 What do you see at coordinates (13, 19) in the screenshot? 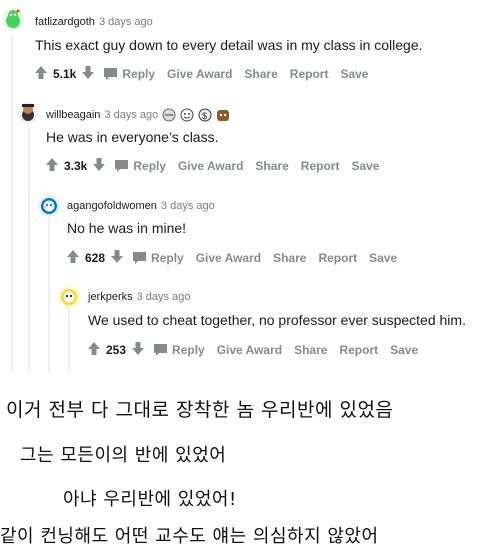
I see `snoo-green-avatar-icon` at bounding box center [13, 19].